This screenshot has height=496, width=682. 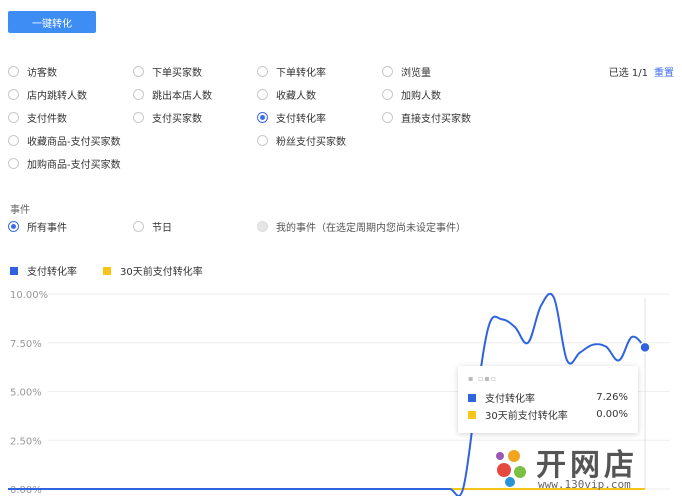 What do you see at coordinates (74, 165) in the screenshot?
I see `metric-option-label: 加购商品-支付买家数` at bounding box center [74, 165].